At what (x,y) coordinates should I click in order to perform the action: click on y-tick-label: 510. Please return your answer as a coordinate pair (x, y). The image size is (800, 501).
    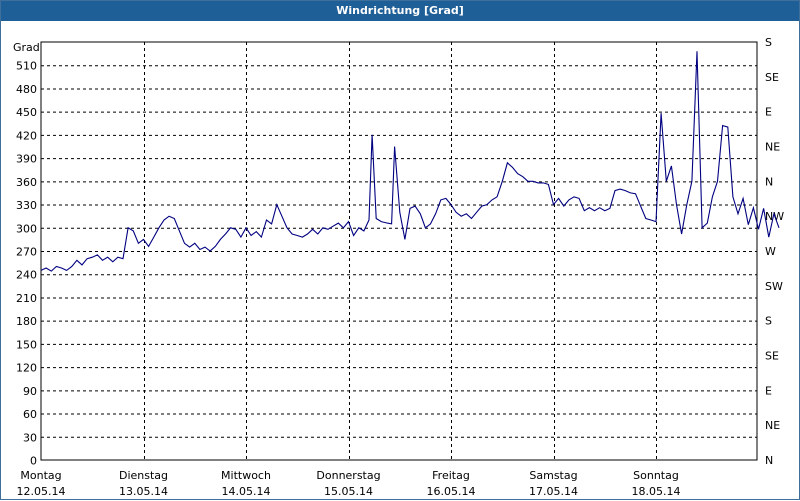
    Looking at the image, I should click on (26, 66).